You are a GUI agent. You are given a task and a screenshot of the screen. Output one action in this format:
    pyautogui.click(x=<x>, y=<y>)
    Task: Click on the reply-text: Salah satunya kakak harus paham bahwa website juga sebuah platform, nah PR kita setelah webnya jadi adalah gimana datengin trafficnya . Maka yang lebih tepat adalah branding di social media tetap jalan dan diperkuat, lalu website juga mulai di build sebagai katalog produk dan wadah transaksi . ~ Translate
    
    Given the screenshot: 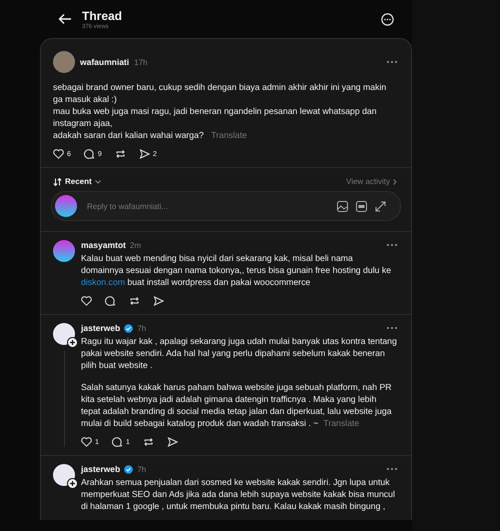 What is the action you would take?
    pyautogui.click(x=237, y=405)
    